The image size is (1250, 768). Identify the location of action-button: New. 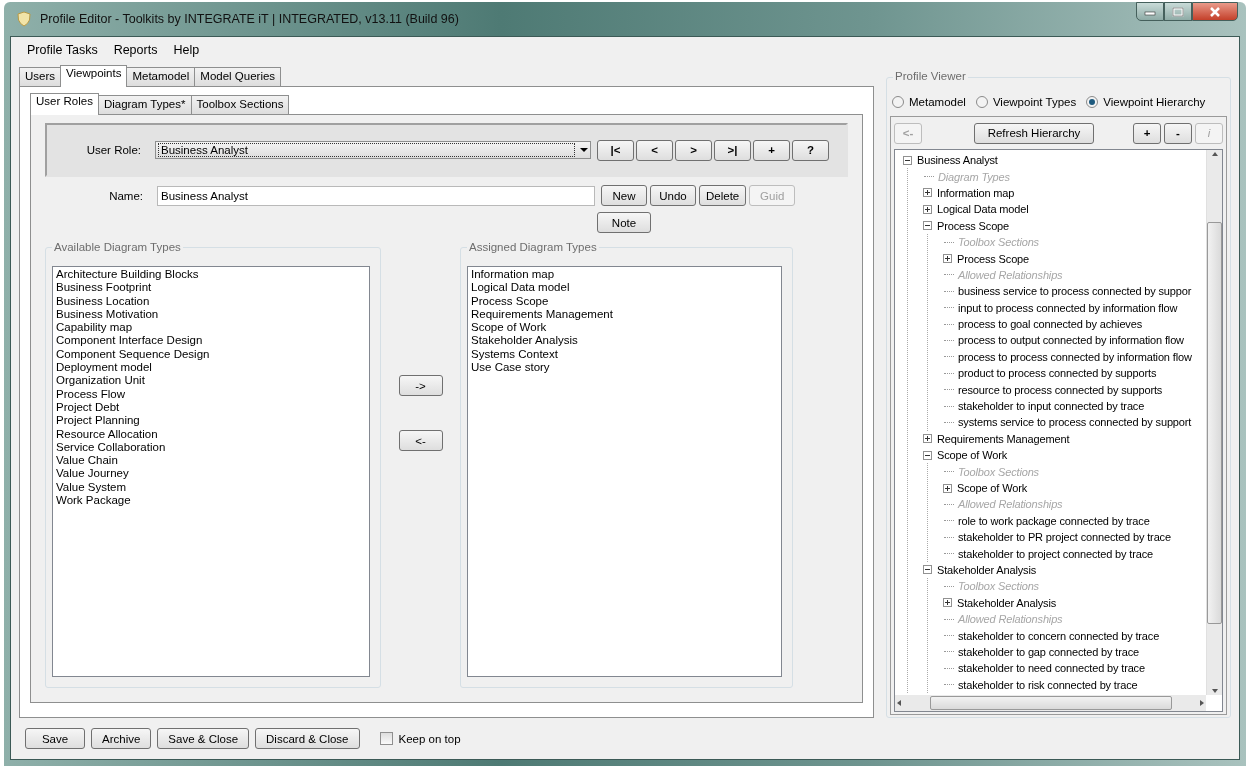
(624, 195).